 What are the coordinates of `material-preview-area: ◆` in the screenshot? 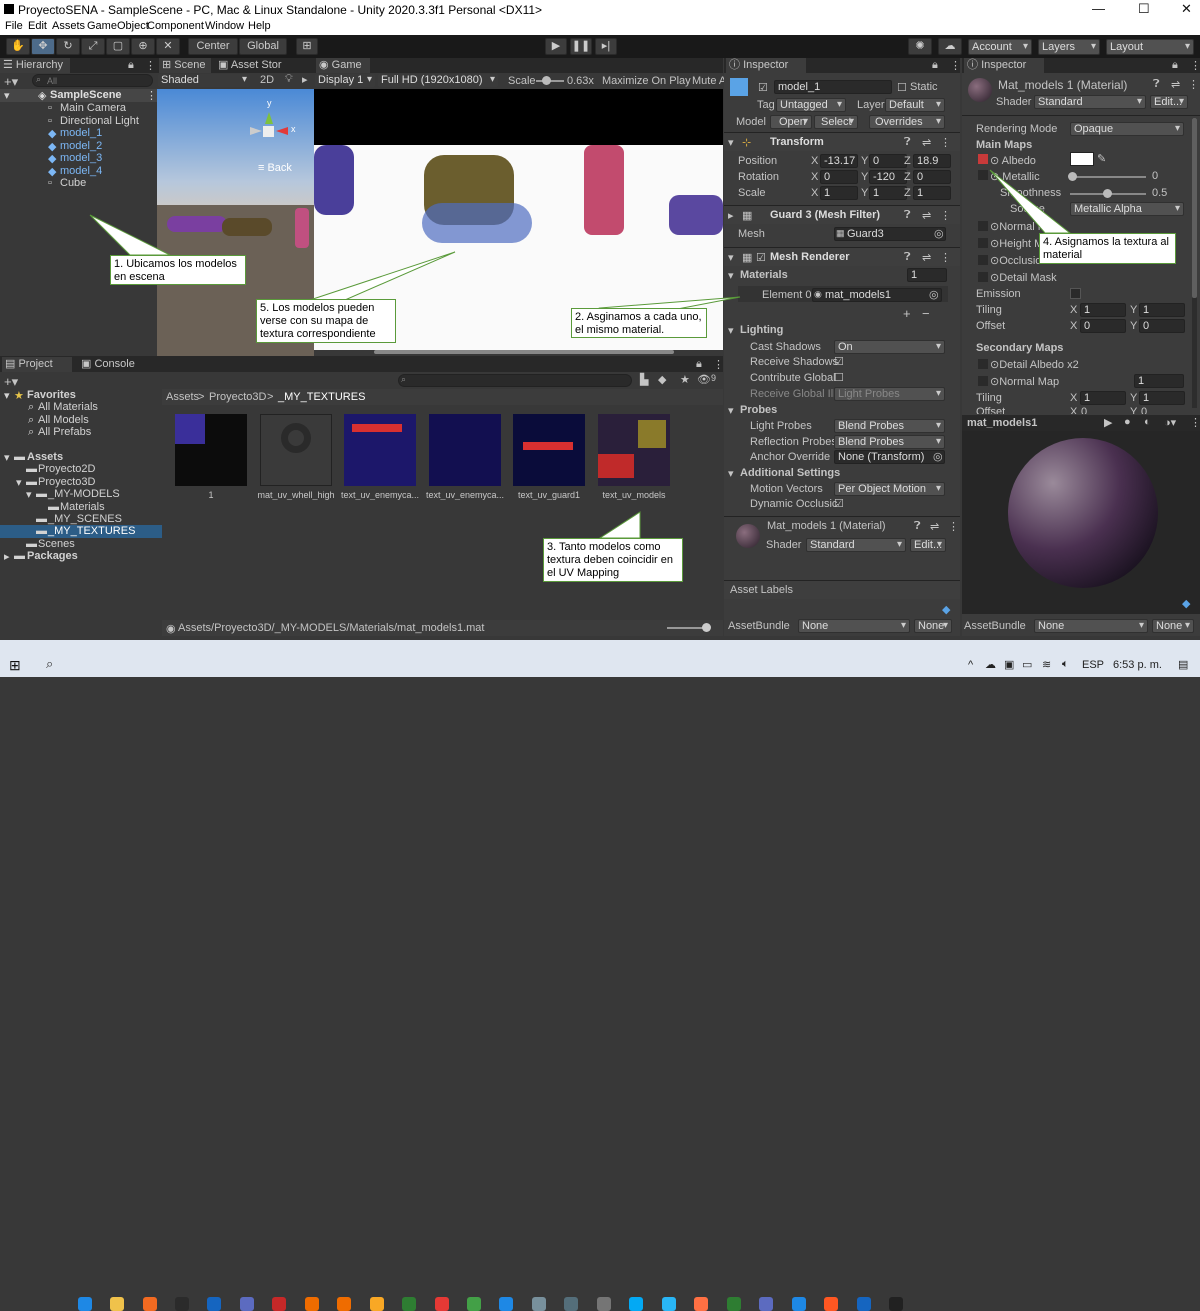 It's located at (1081, 522).